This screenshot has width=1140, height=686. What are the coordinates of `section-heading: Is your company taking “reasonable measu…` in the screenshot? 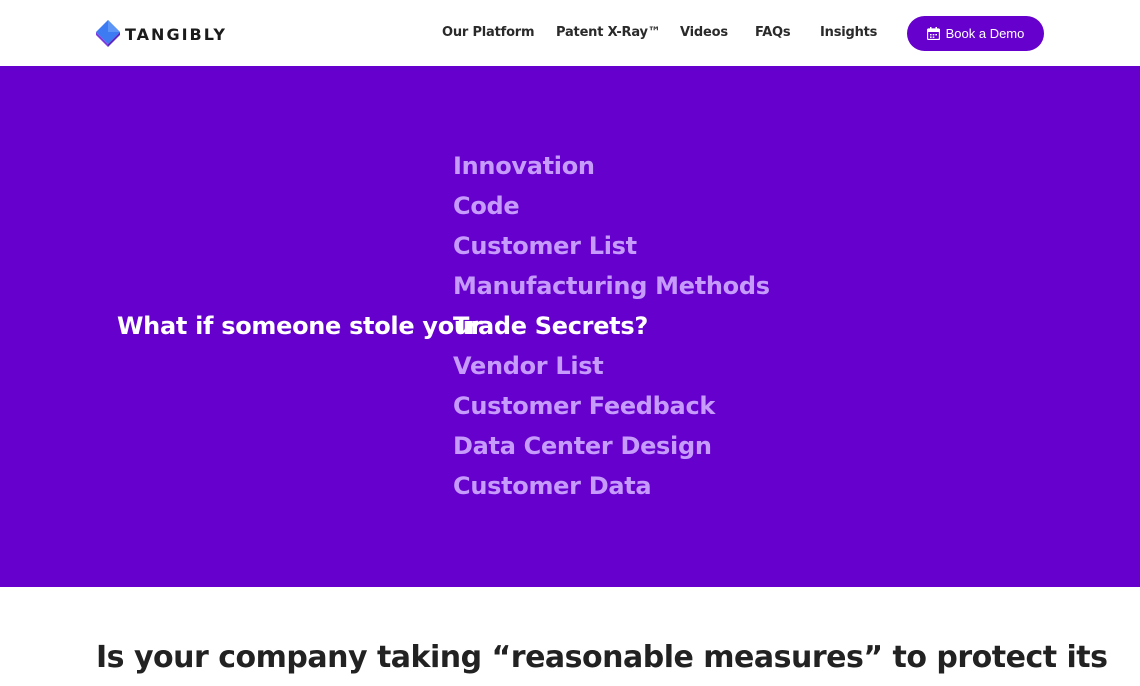 It's located at (602, 657).